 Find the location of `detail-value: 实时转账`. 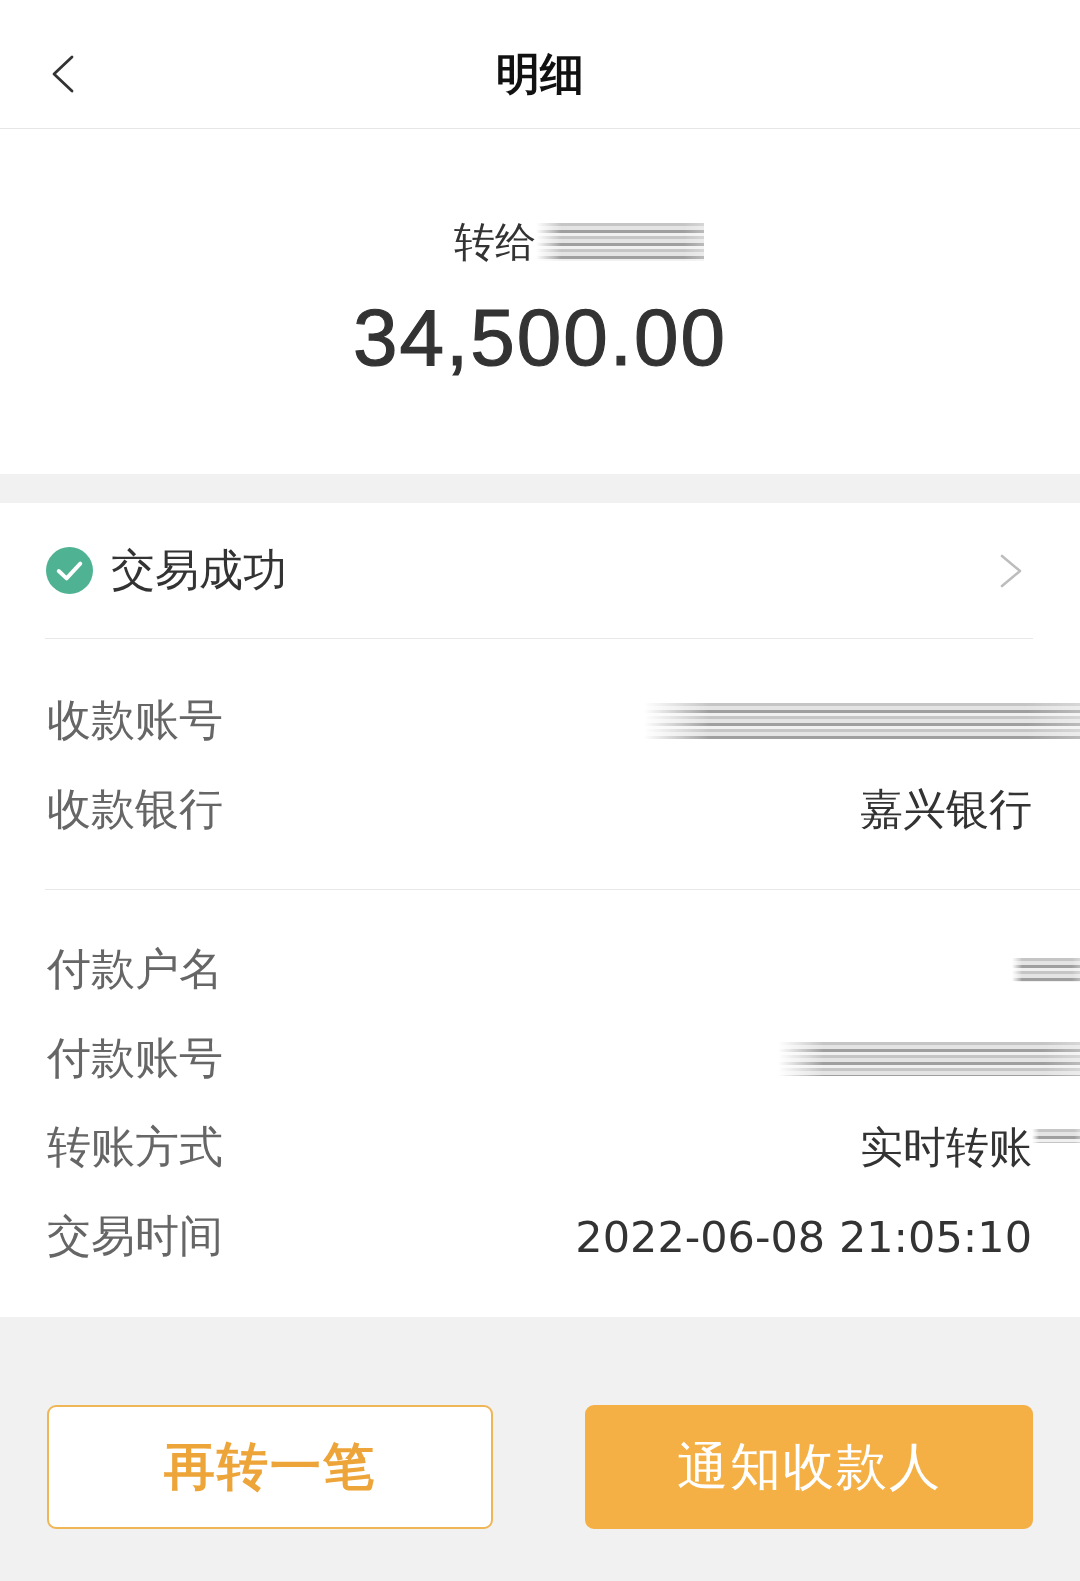

detail-value: 实时转账 is located at coordinates (946, 1147).